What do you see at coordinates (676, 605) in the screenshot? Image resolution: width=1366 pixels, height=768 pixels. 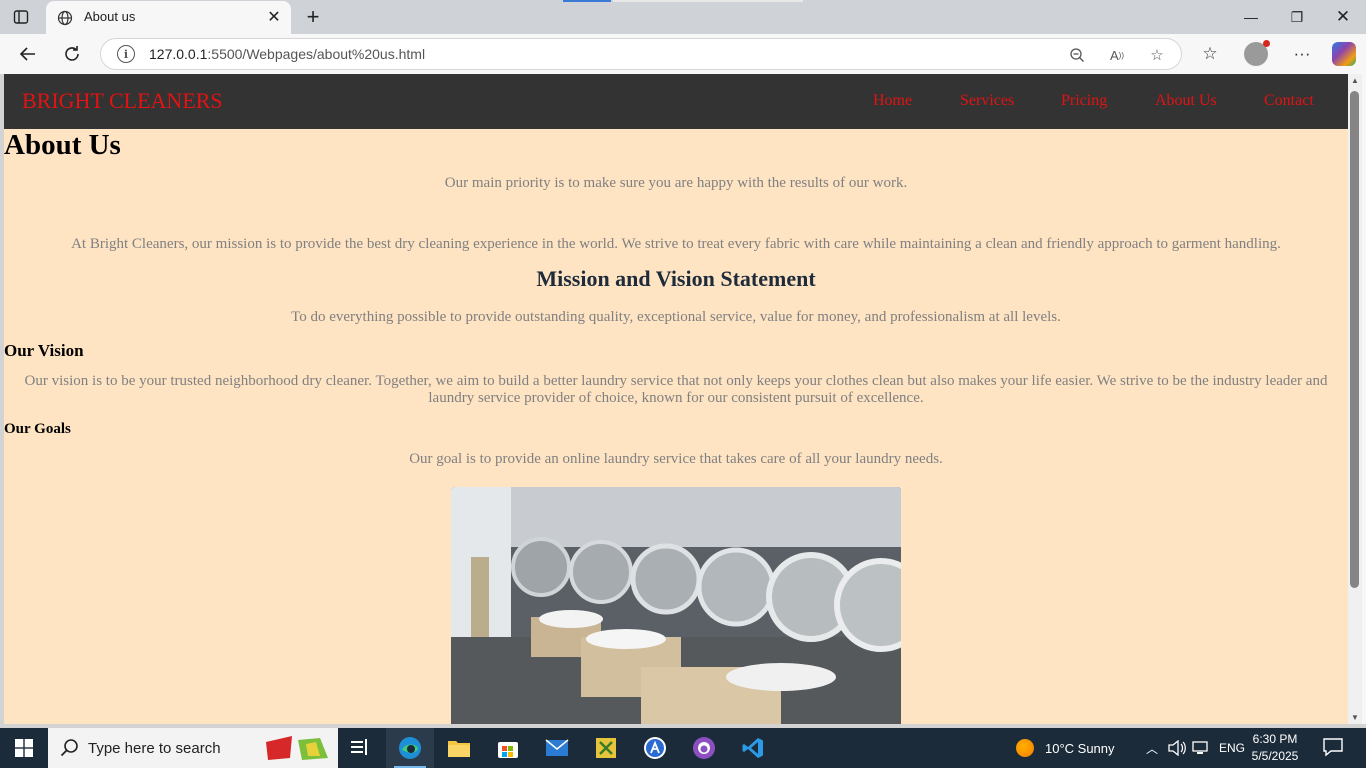 I see `laundry-facility-image` at bounding box center [676, 605].